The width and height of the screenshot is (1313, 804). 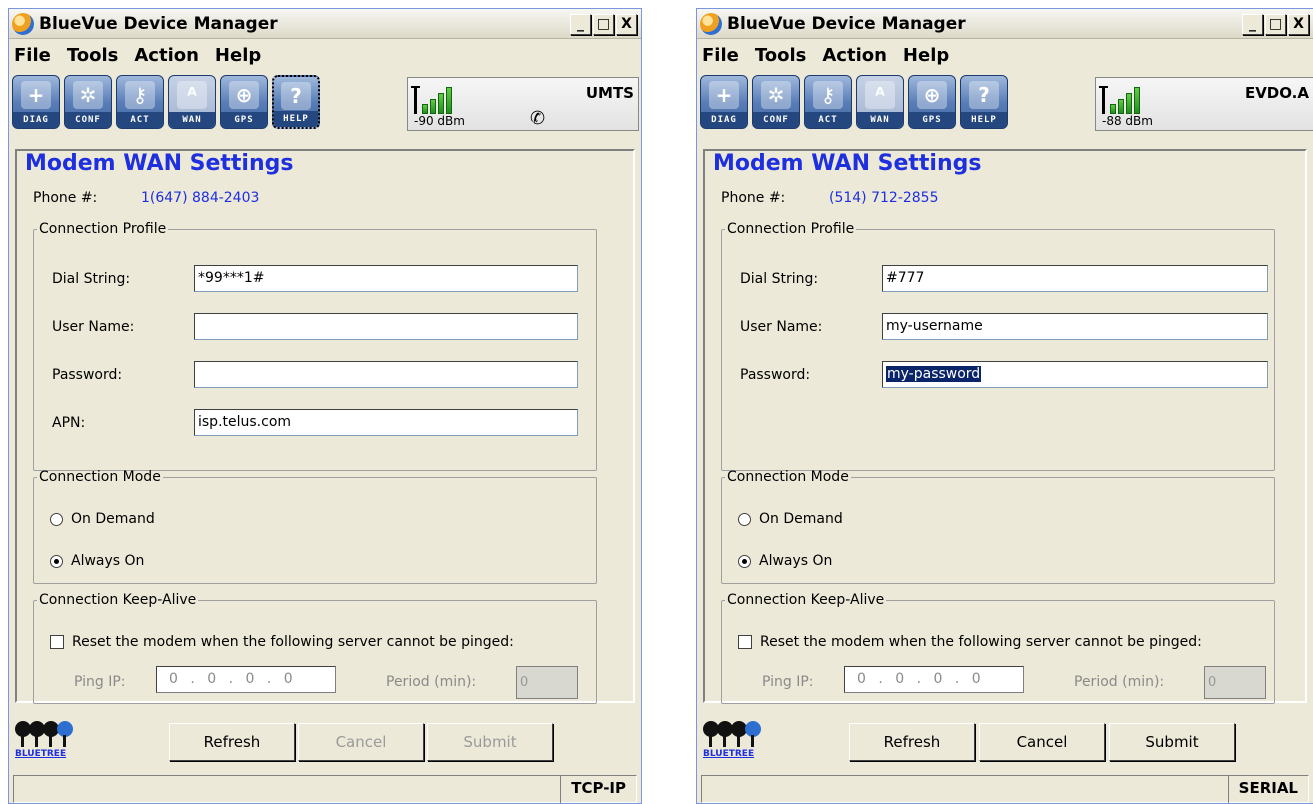 I want to click on signal-strength: -88 dBm, so click(x=1127, y=121).